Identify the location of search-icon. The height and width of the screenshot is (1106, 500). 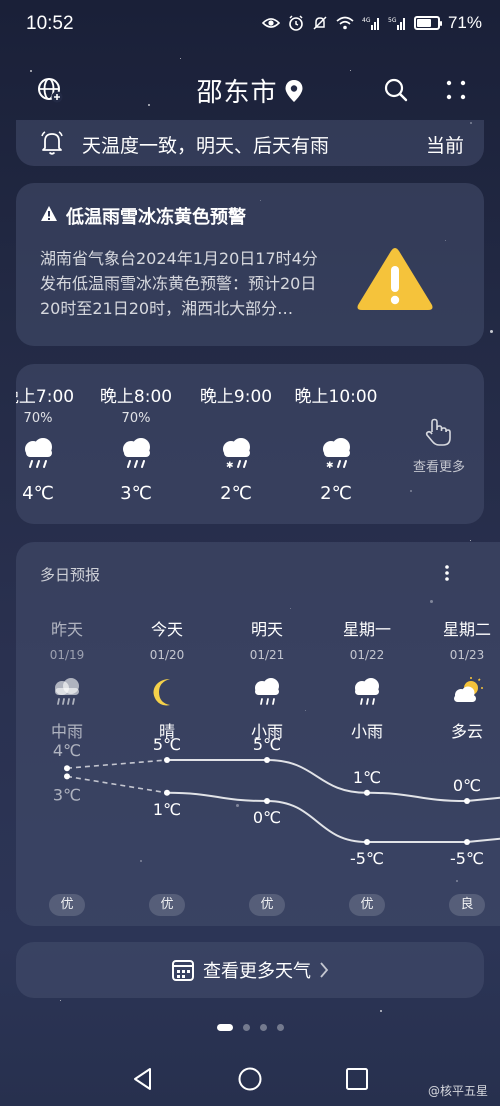
(396, 90).